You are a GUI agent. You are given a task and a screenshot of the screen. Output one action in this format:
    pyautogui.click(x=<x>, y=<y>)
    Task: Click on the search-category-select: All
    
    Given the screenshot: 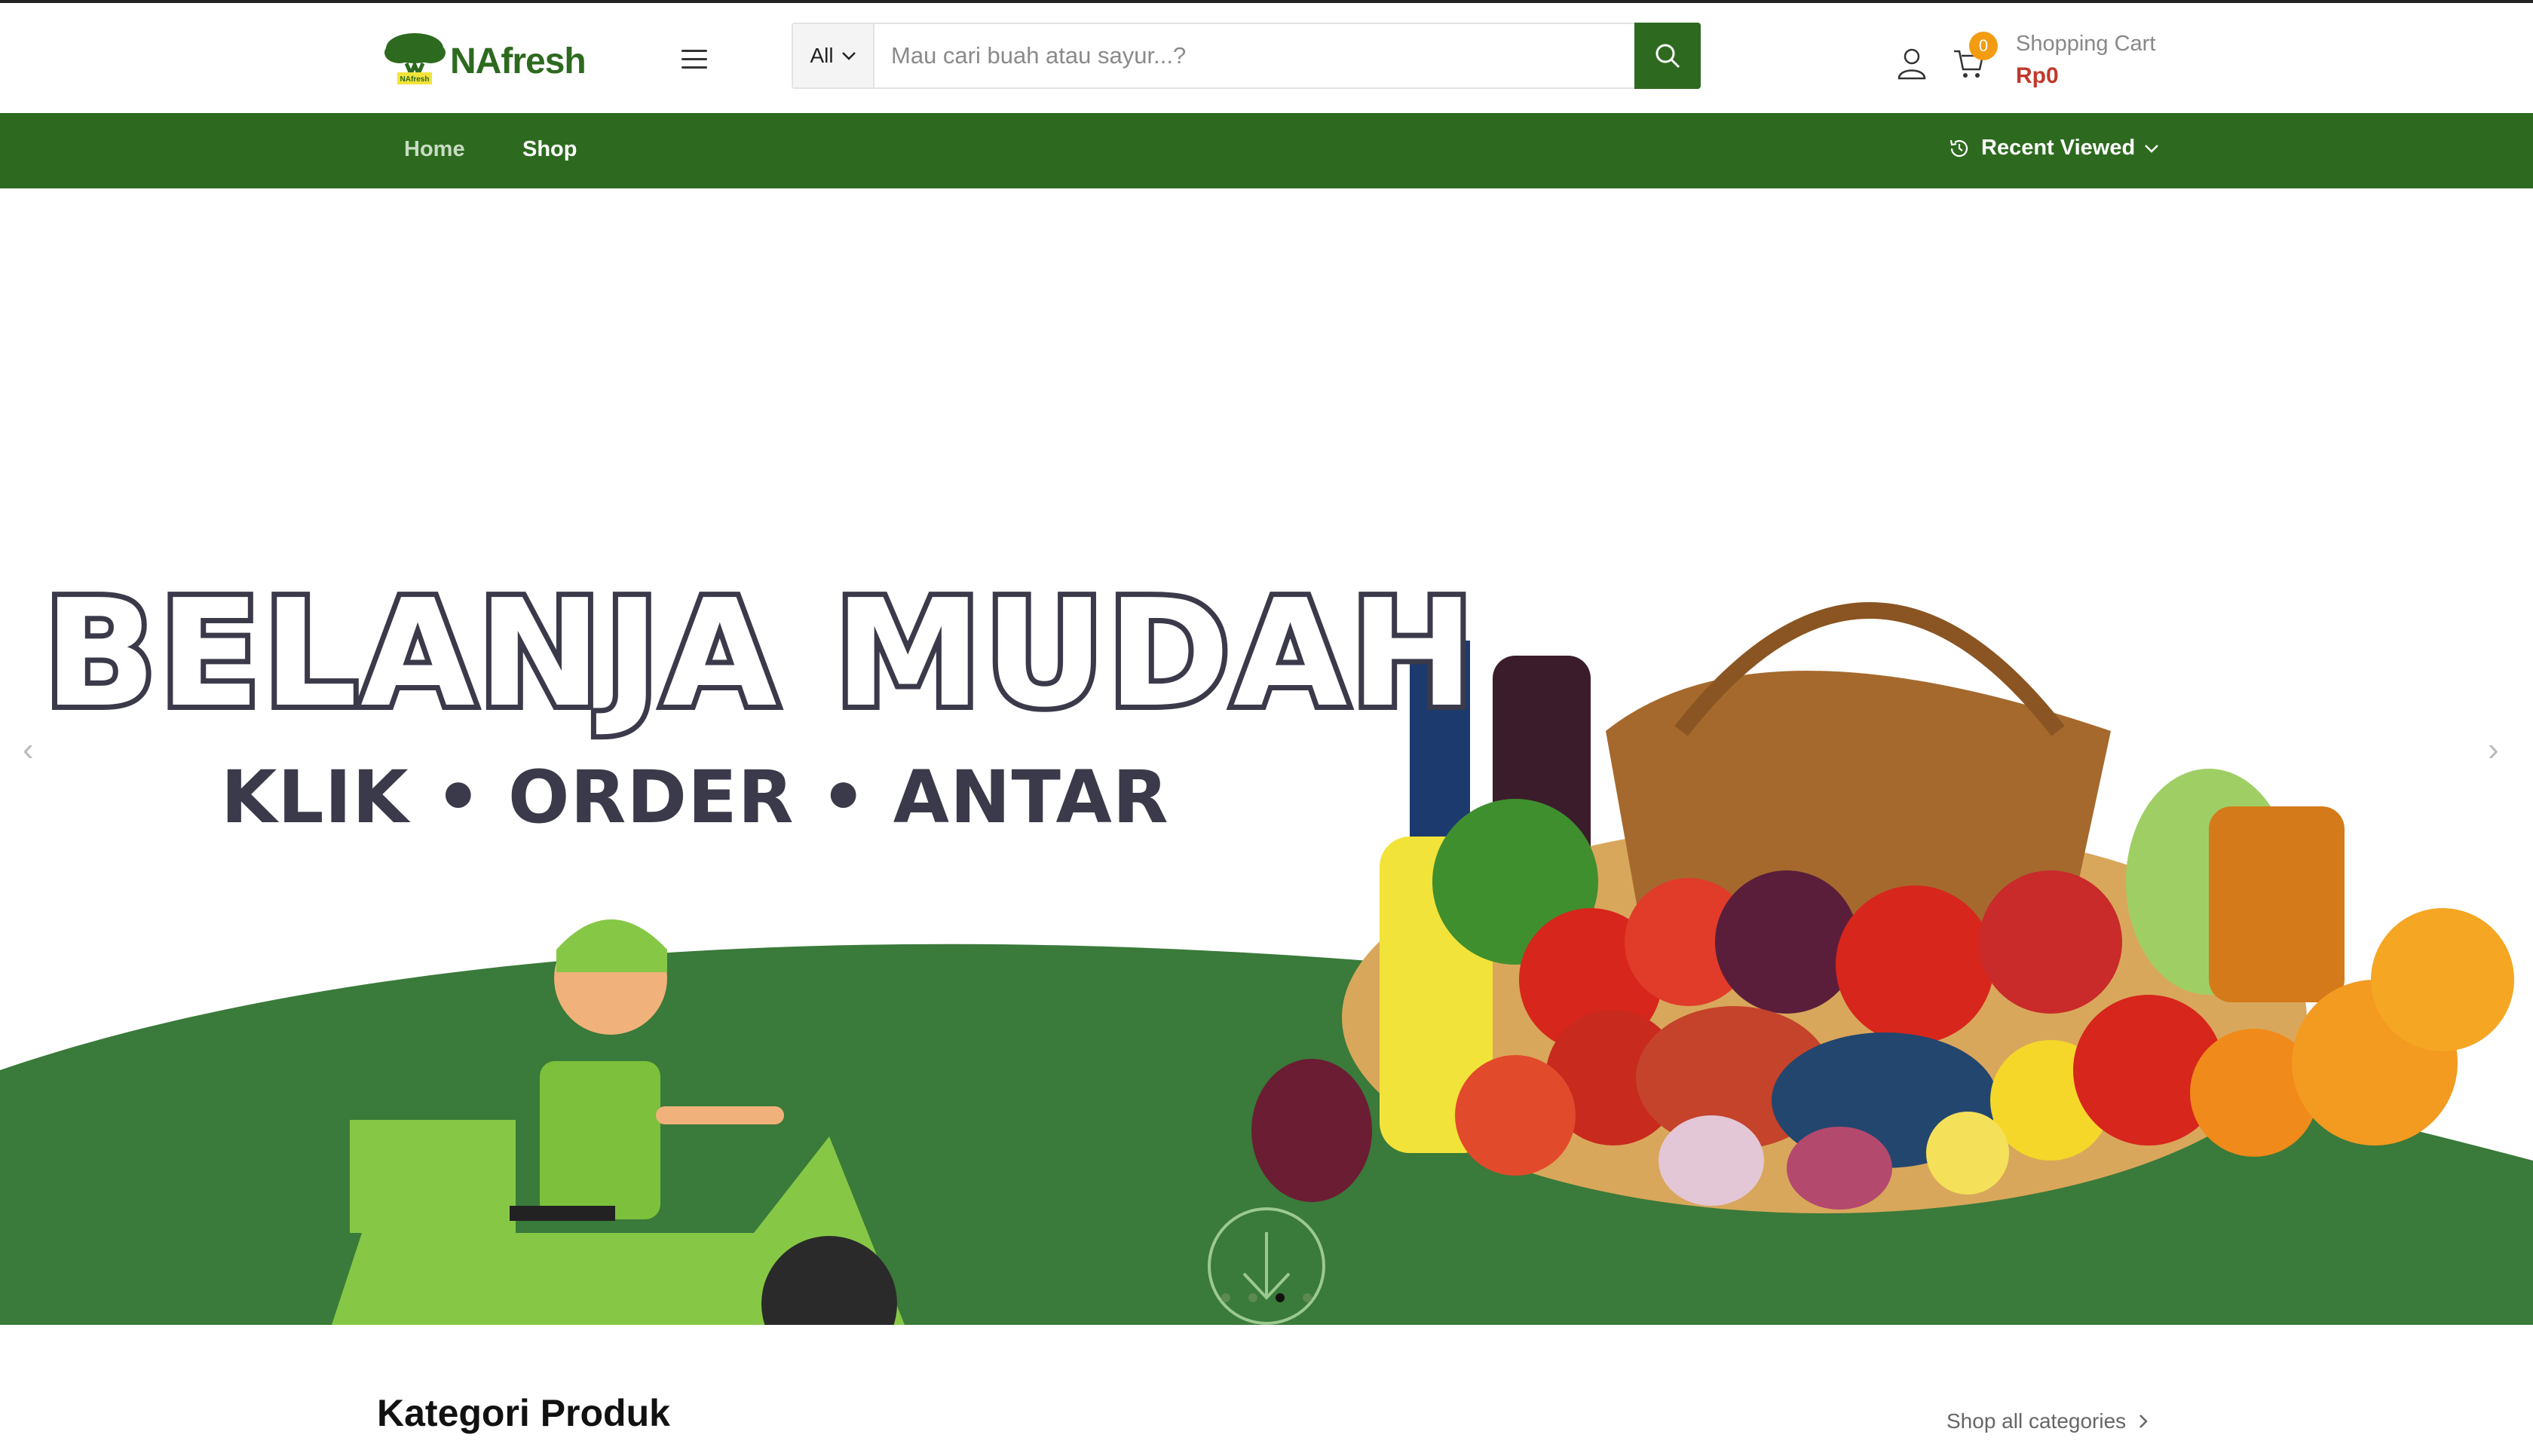 What is the action you would take?
    pyautogui.click(x=833, y=55)
    